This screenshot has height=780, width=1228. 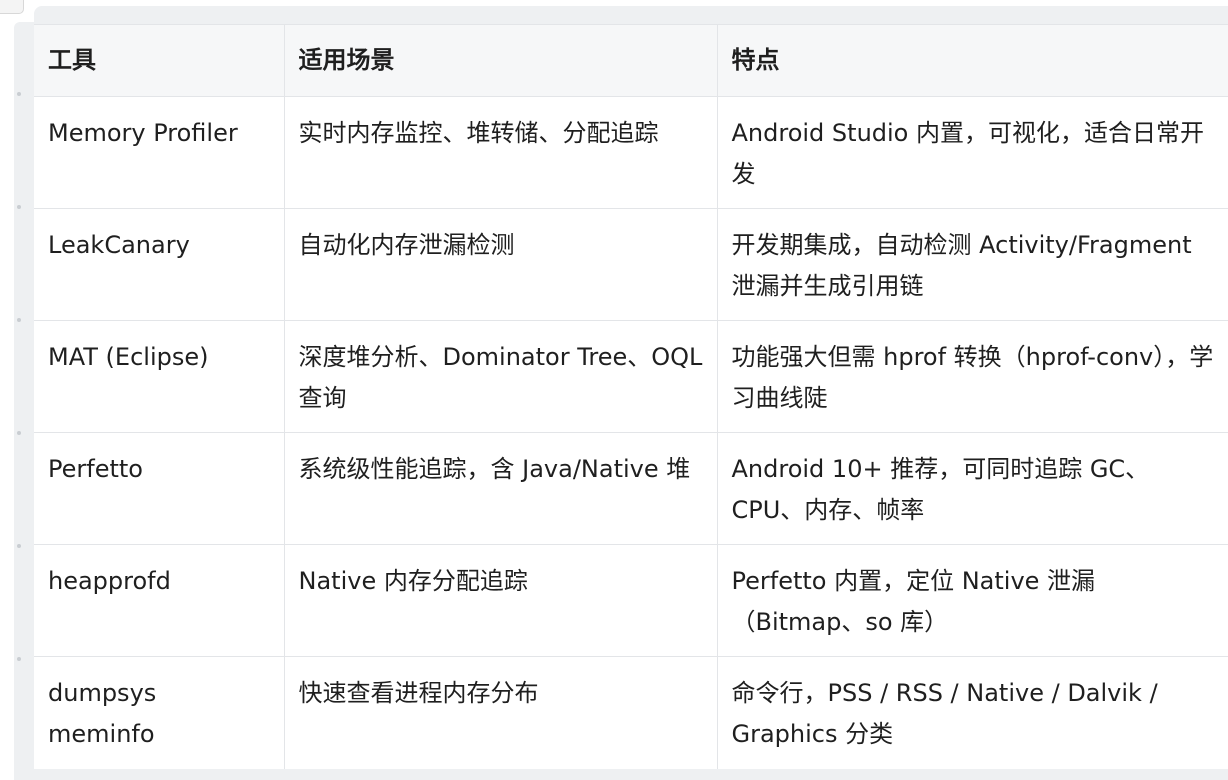 What do you see at coordinates (972, 376) in the screenshot?
I see `cell-features: 功能强大但需 hprof 转换（hprof-conv），学习曲线陡` at bounding box center [972, 376].